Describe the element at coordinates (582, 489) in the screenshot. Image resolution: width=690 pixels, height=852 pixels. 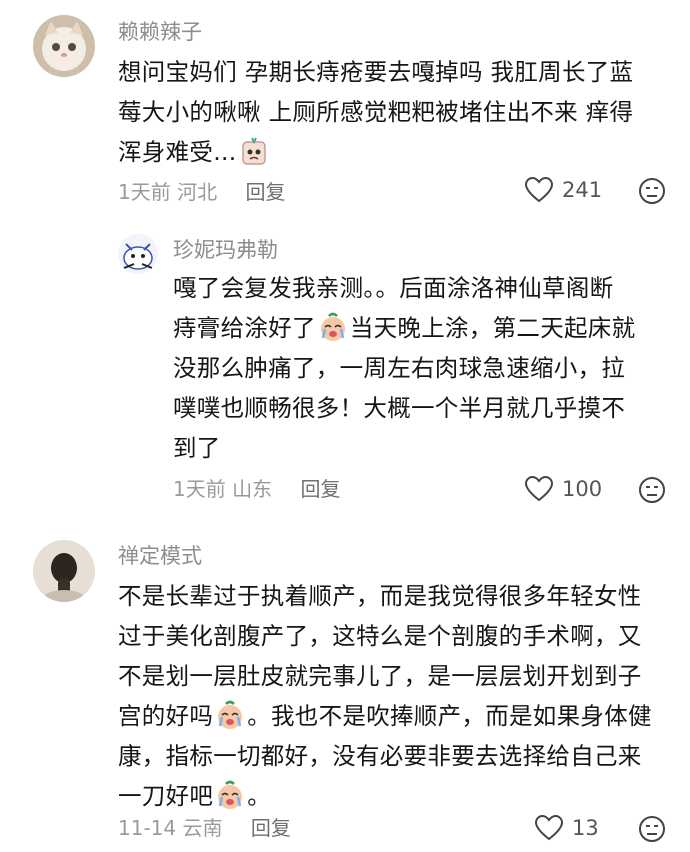
I see `like-count: 100` at that location.